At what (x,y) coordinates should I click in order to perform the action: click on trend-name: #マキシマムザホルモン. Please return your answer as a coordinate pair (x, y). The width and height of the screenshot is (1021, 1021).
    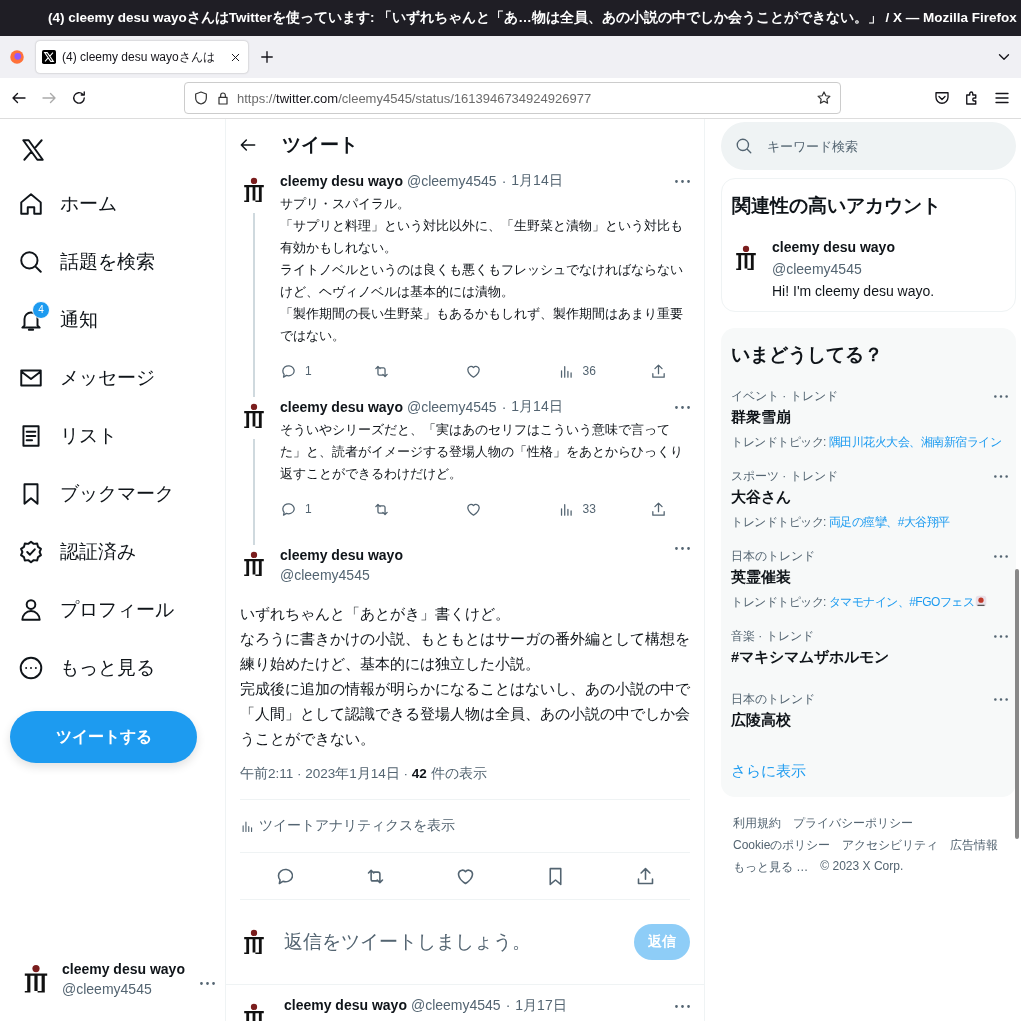
    Looking at the image, I should click on (869, 657).